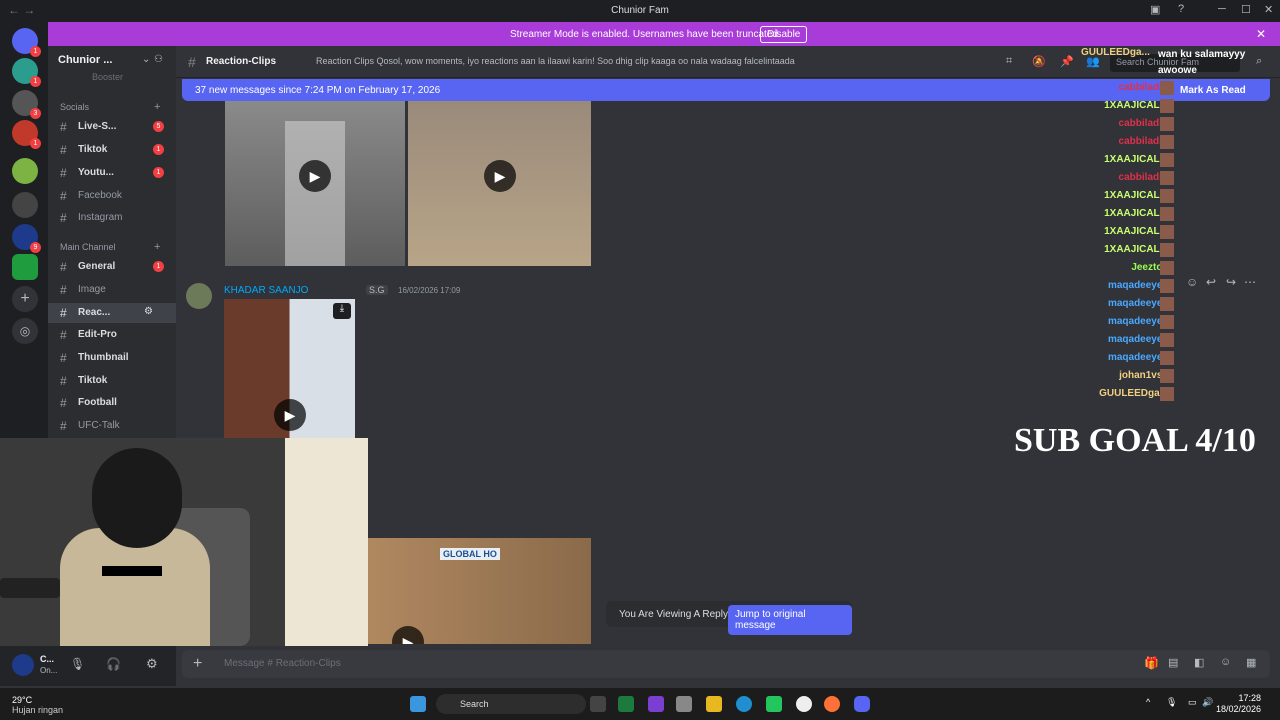  What do you see at coordinates (26, 238) in the screenshot?
I see `server-icon: 9` at bounding box center [26, 238].